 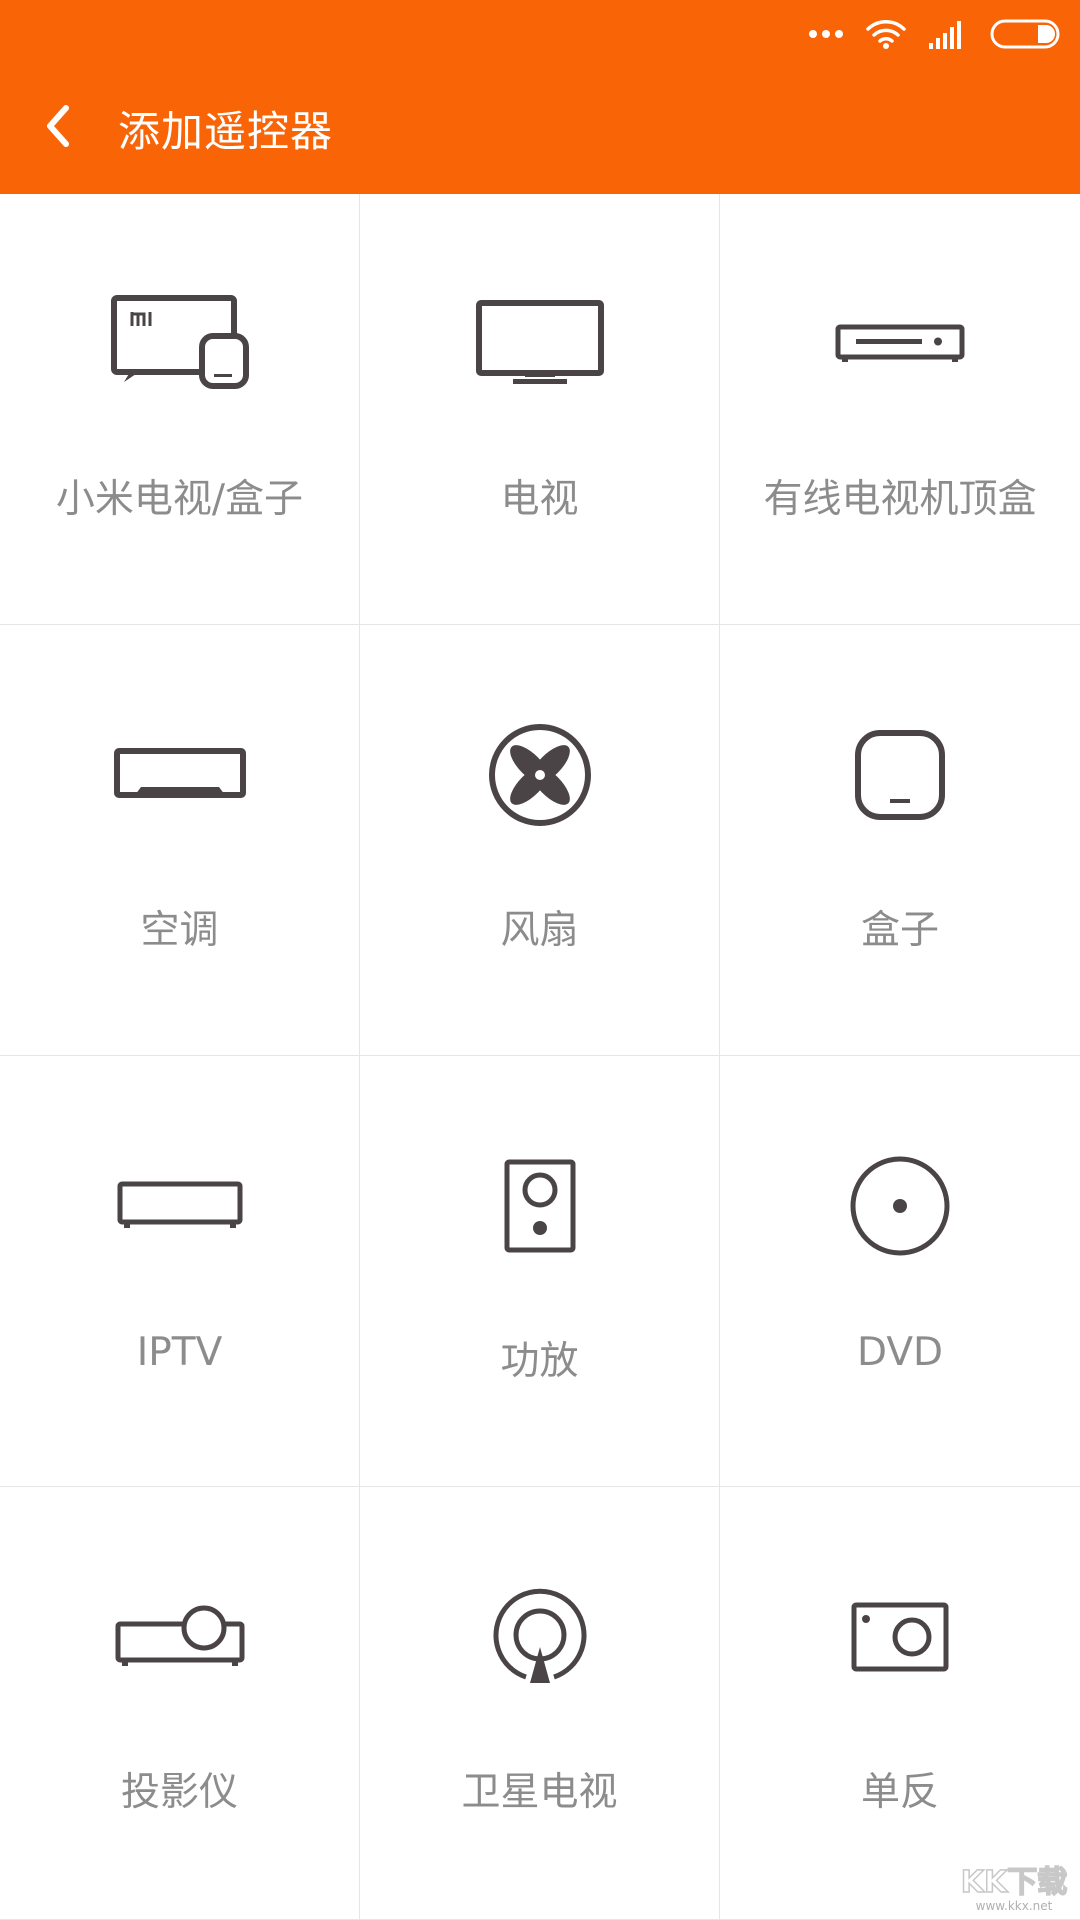 I want to click on mi-tv-box-icon, so click(x=180, y=344).